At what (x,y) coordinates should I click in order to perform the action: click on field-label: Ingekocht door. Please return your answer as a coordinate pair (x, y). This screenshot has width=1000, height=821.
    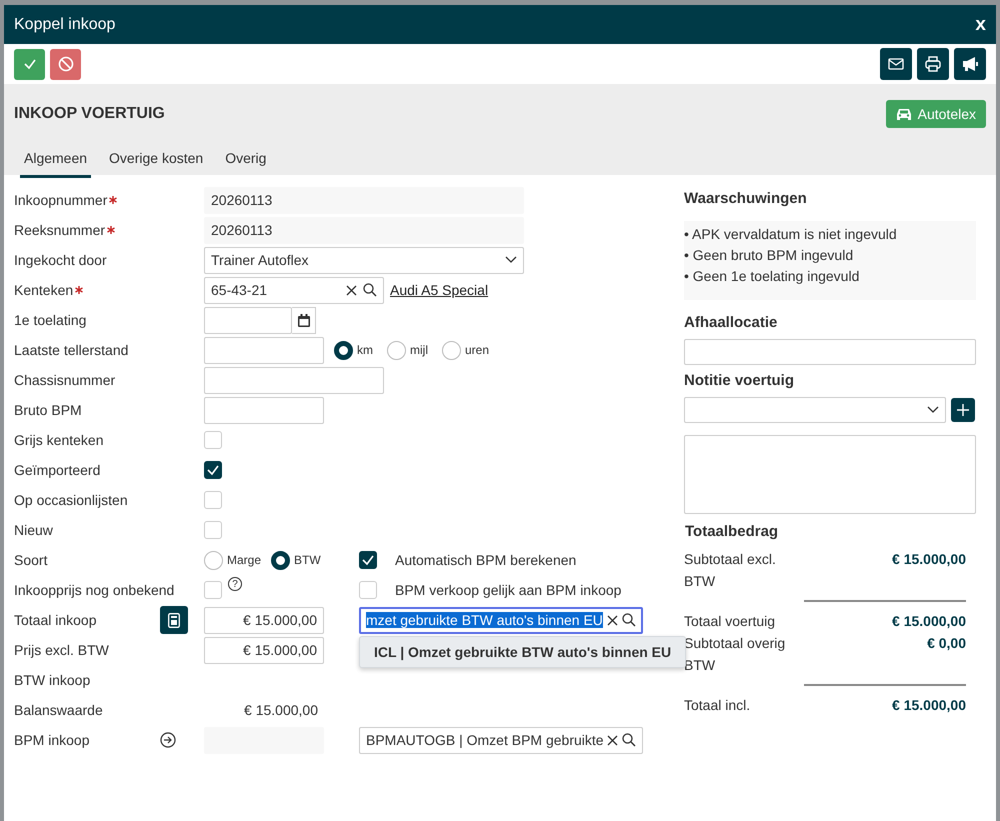
    Looking at the image, I should click on (60, 260).